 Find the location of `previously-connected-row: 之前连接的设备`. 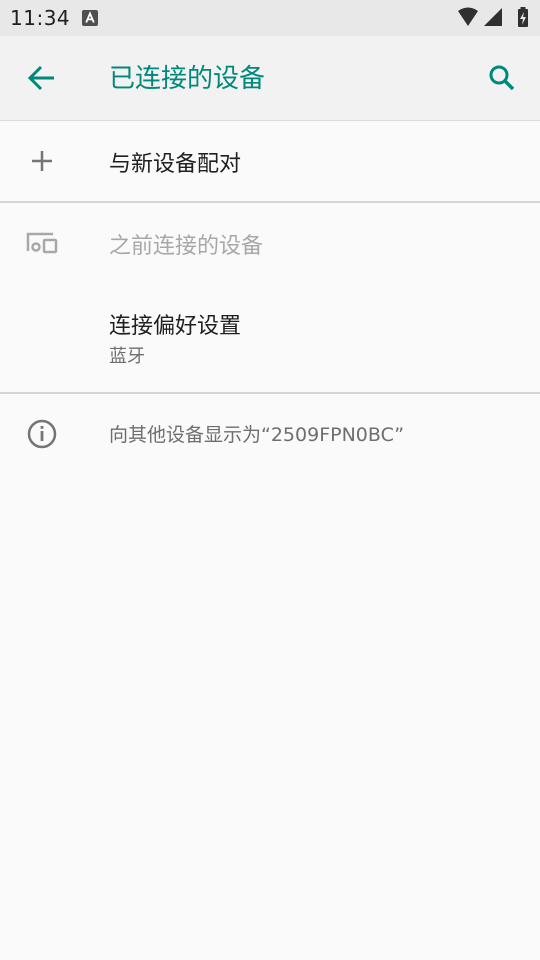

previously-connected-row: 之前连接的设备 is located at coordinates (270, 243).